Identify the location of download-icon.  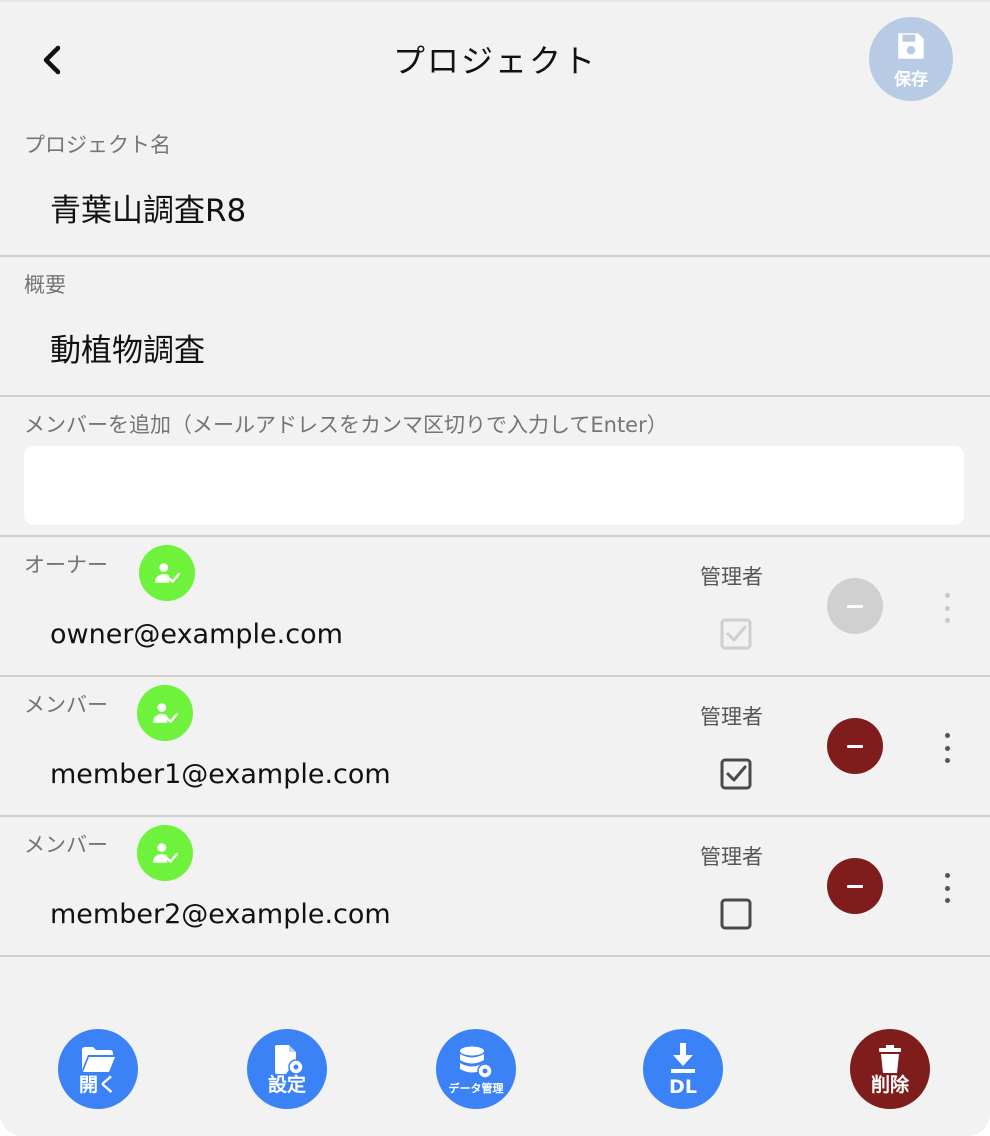
(683, 1057).